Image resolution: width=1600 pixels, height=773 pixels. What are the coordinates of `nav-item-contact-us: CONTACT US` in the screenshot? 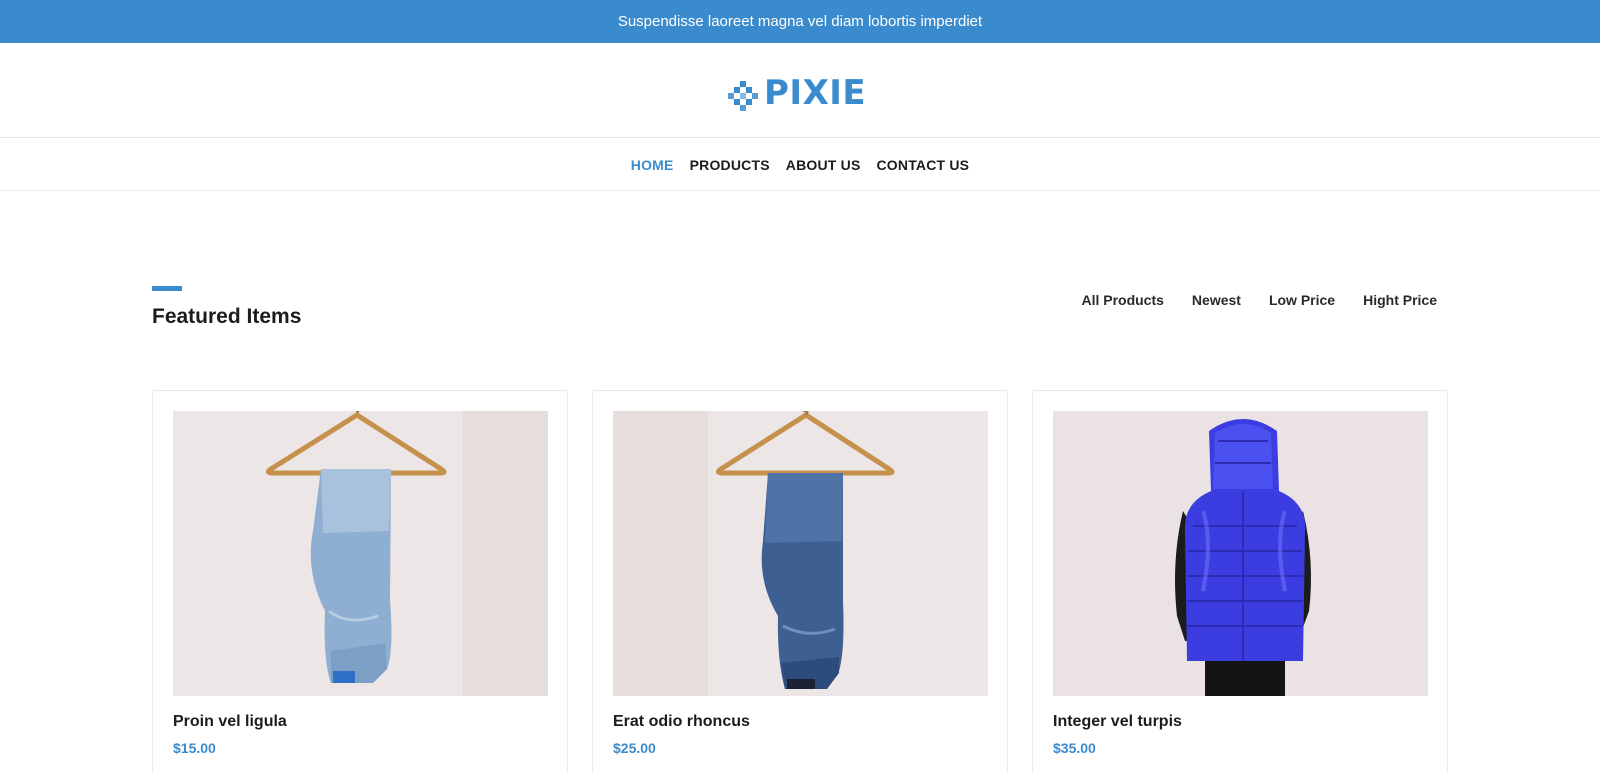 It's located at (922, 165).